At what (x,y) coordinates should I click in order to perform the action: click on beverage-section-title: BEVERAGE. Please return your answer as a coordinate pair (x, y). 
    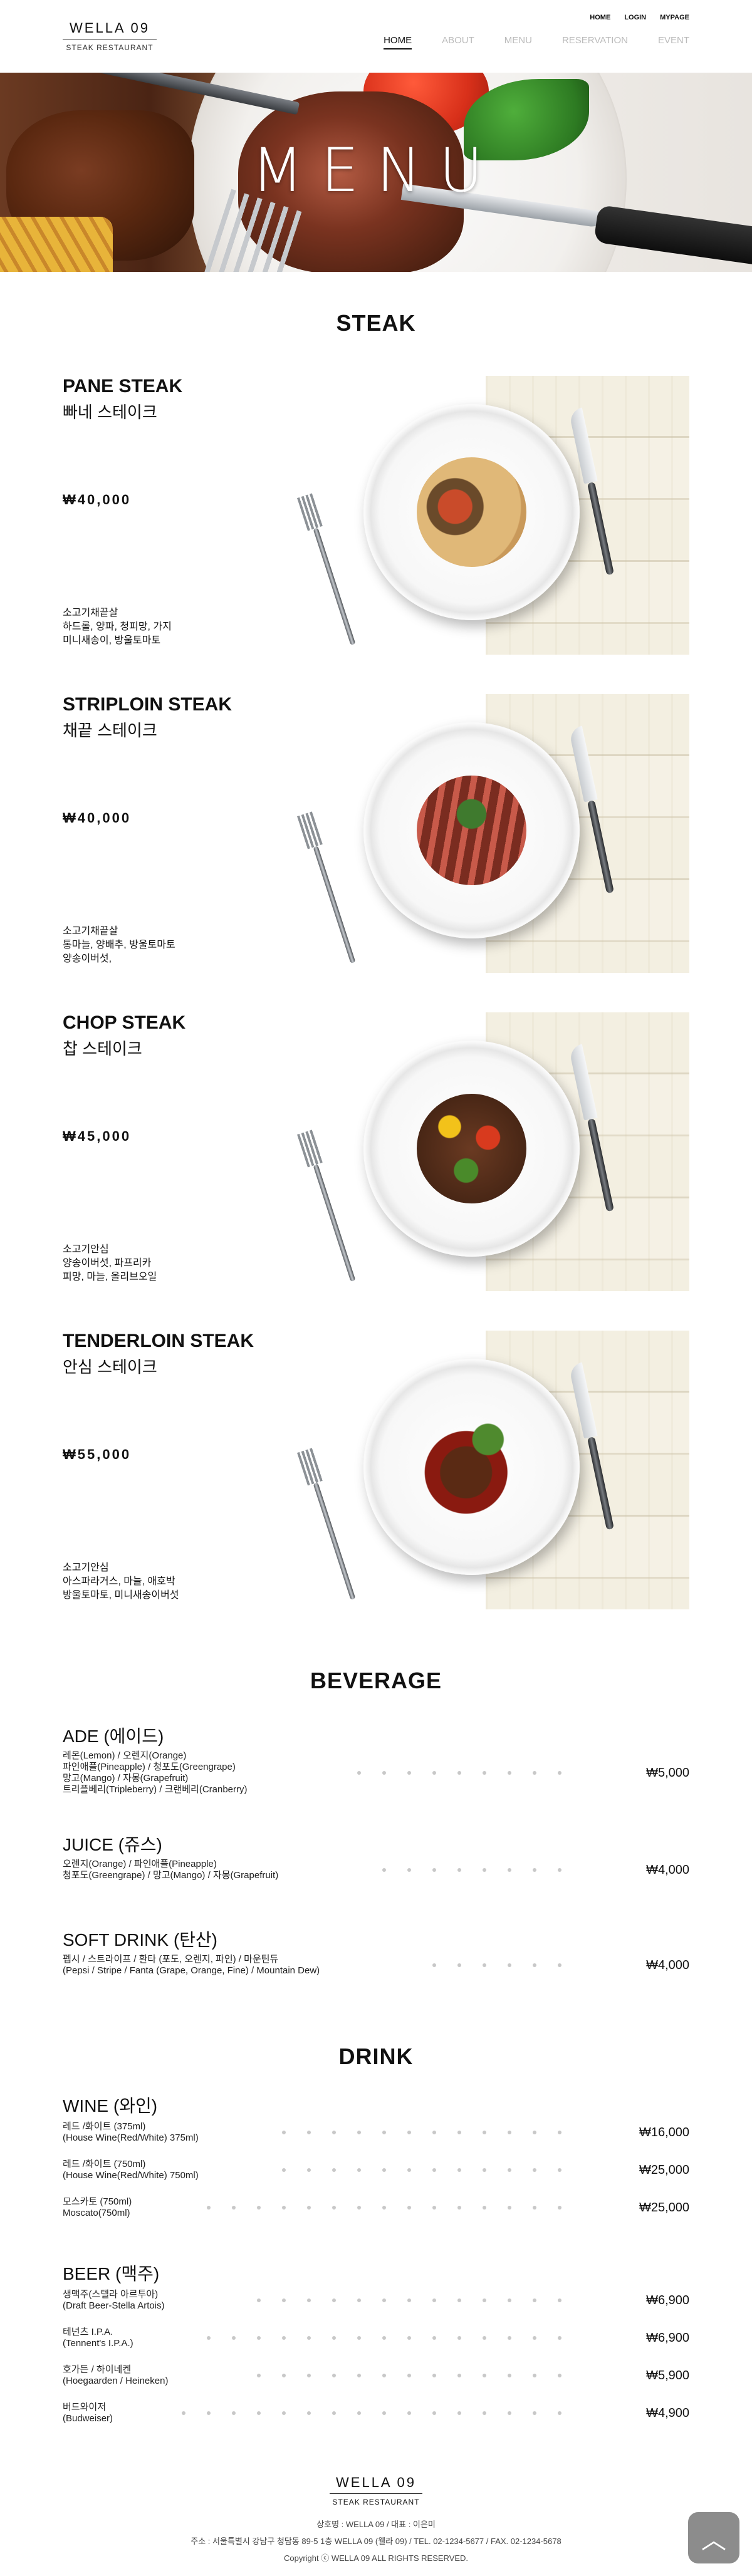
    Looking at the image, I should click on (376, 1681).